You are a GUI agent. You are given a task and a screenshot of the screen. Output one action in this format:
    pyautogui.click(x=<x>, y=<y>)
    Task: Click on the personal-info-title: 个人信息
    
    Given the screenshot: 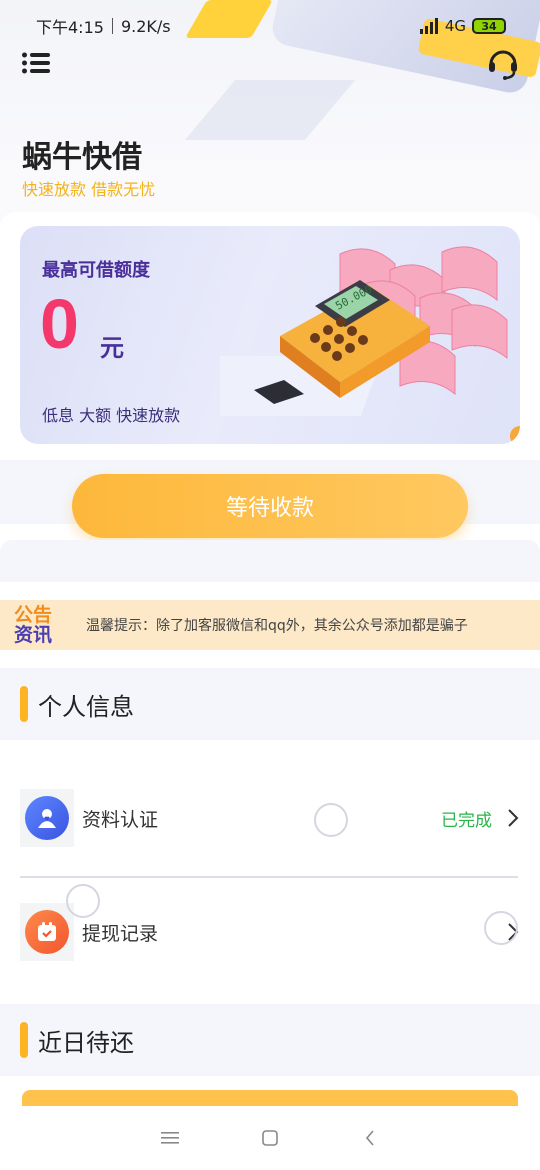 What is the action you would take?
    pyautogui.click(x=86, y=706)
    